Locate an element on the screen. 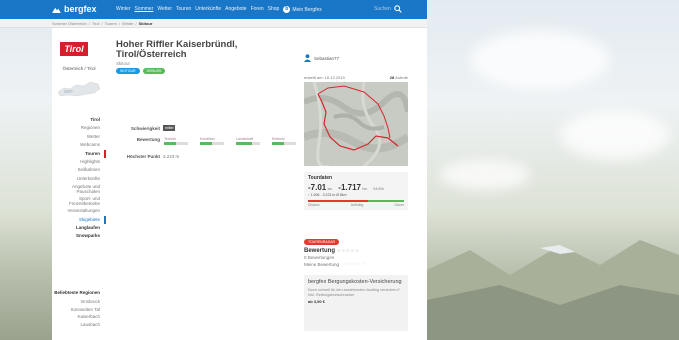 This screenshot has width=679, height=340. sidebar-item-veranstaltungen: Veranstaltungen is located at coordinates (79, 211).